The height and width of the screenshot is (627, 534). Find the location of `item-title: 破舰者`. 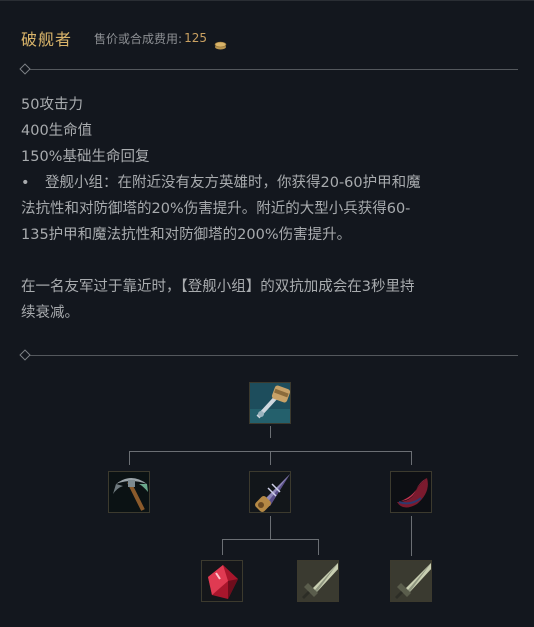

item-title: 破舰者 is located at coordinates (47, 39).